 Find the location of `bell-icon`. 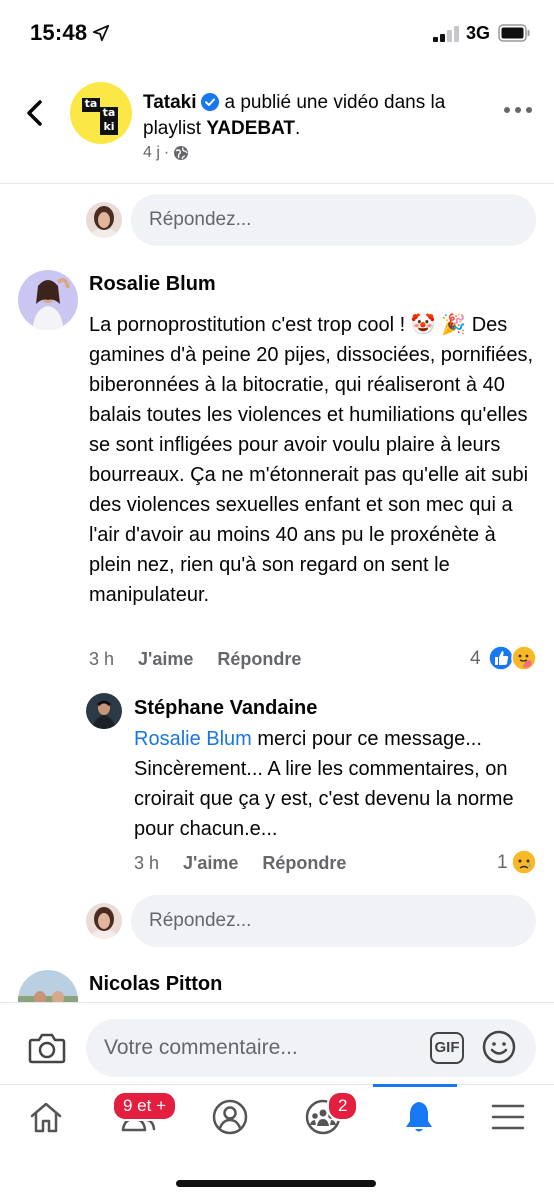

bell-icon is located at coordinates (419, 1117).